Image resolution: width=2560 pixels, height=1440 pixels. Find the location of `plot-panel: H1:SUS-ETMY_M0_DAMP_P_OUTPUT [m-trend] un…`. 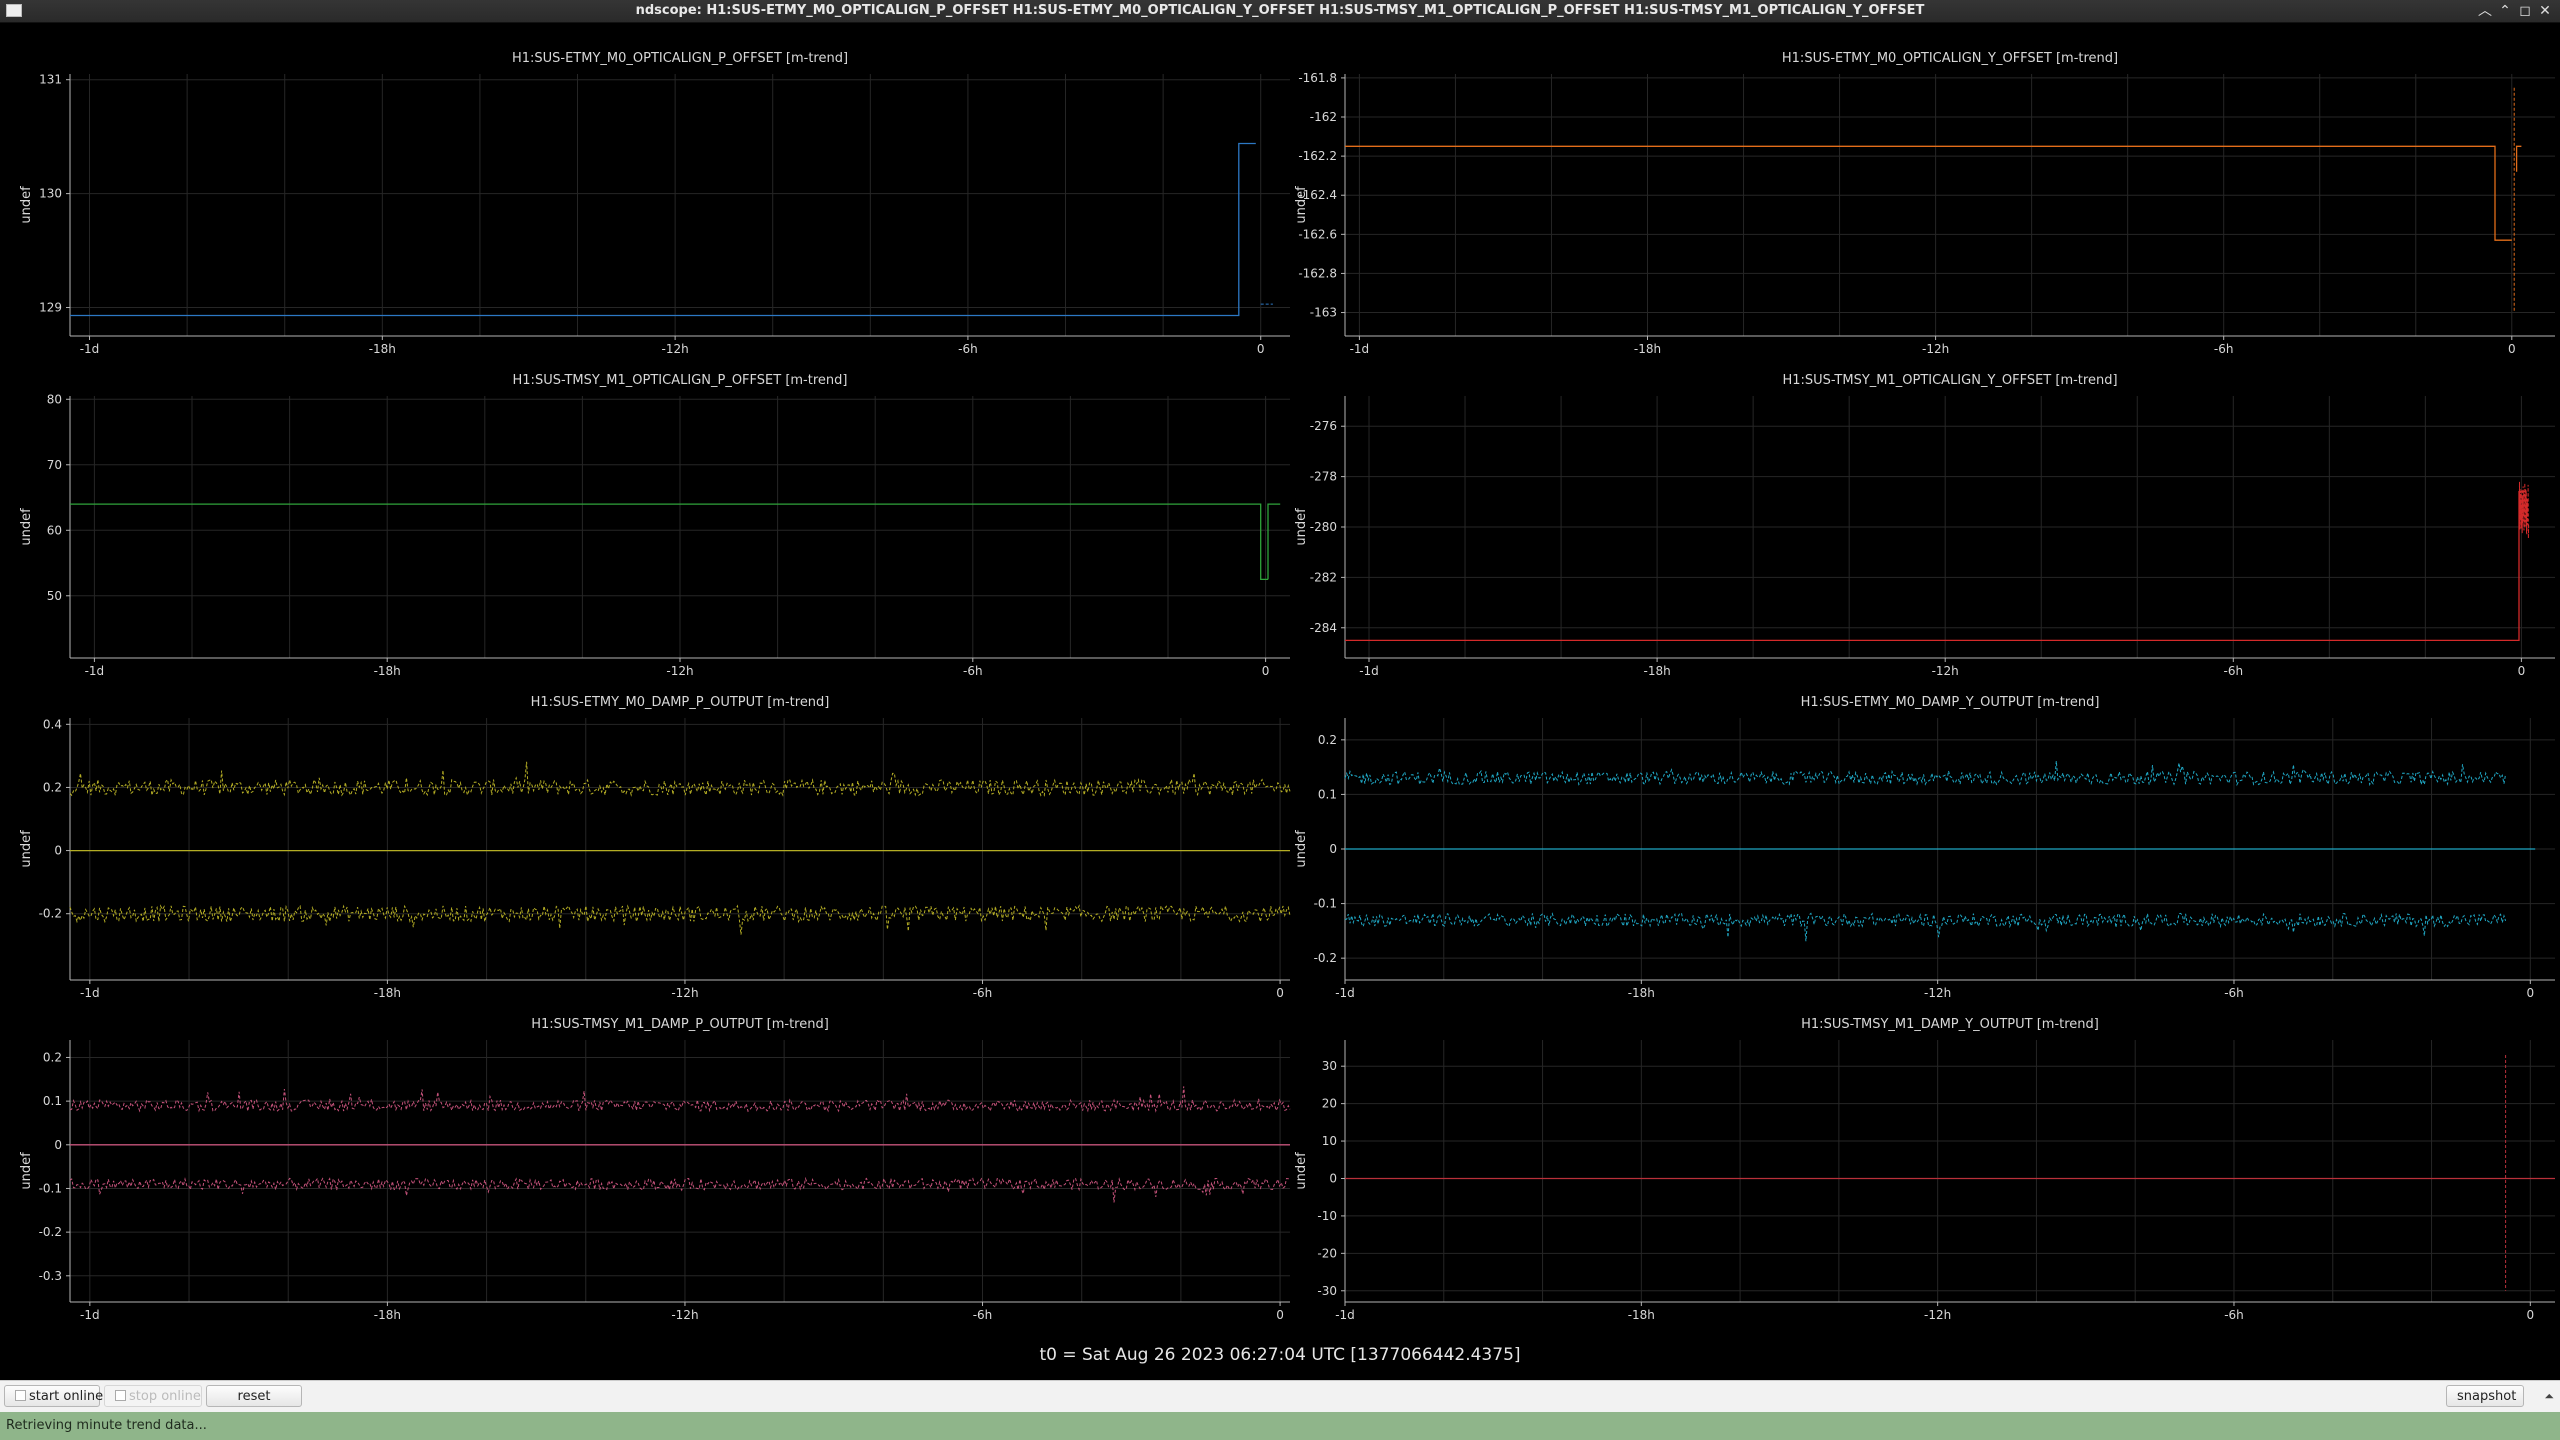

plot-panel: H1:SUS-ETMY_M0_DAMP_P_OUTPUT [m-trend] un… is located at coordinates (655, 847).